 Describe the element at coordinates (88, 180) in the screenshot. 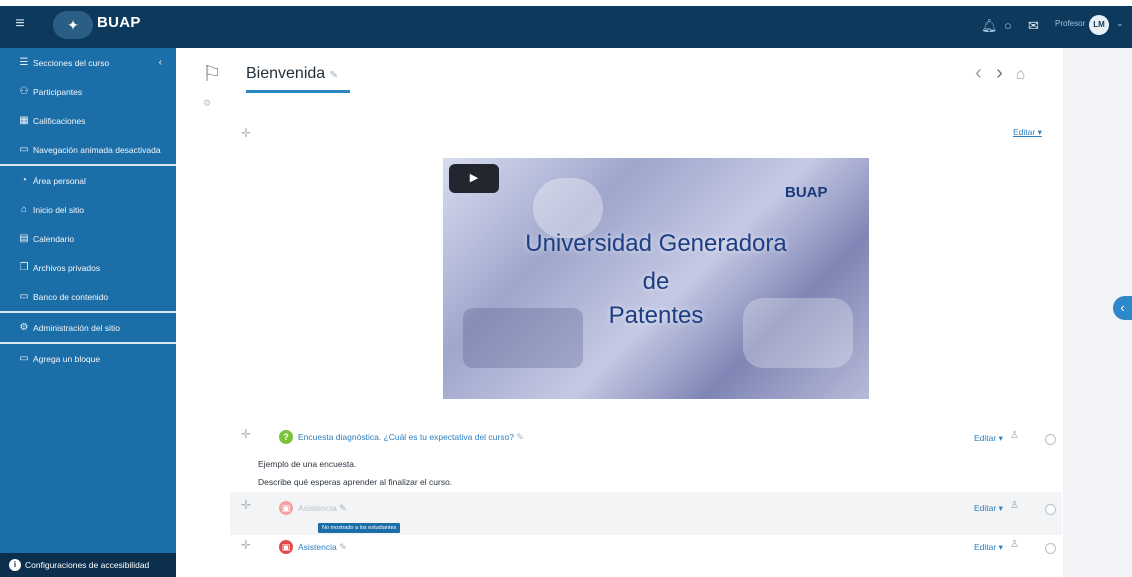

I see `sidebar-item-area-personal: ◔ Área personal` at that location.